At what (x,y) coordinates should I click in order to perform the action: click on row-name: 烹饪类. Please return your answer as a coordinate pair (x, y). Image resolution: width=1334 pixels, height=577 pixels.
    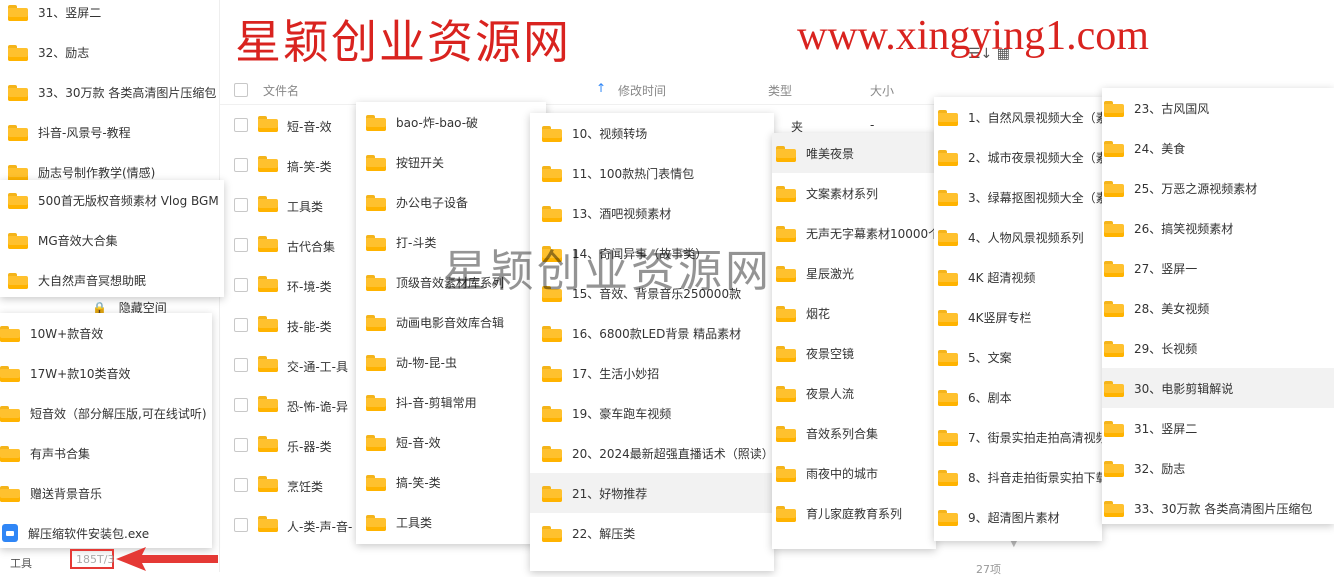
    Looking at the image, I should click on (305, 487).